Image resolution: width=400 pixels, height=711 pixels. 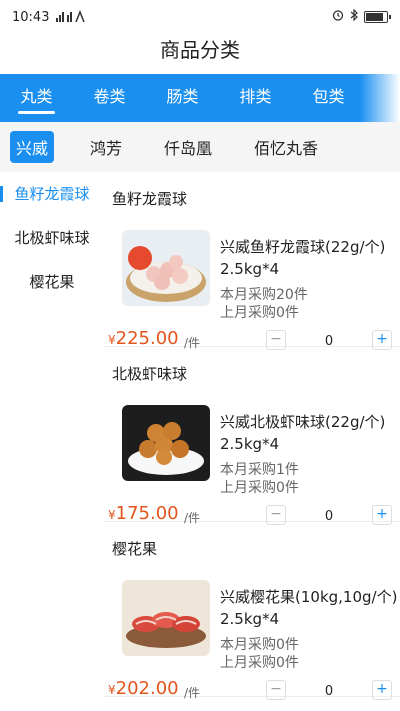 What do you see at coordinates (31, 17) in the screenshot?
I see `status-time: 10:43` at bounding box center [31, 17].